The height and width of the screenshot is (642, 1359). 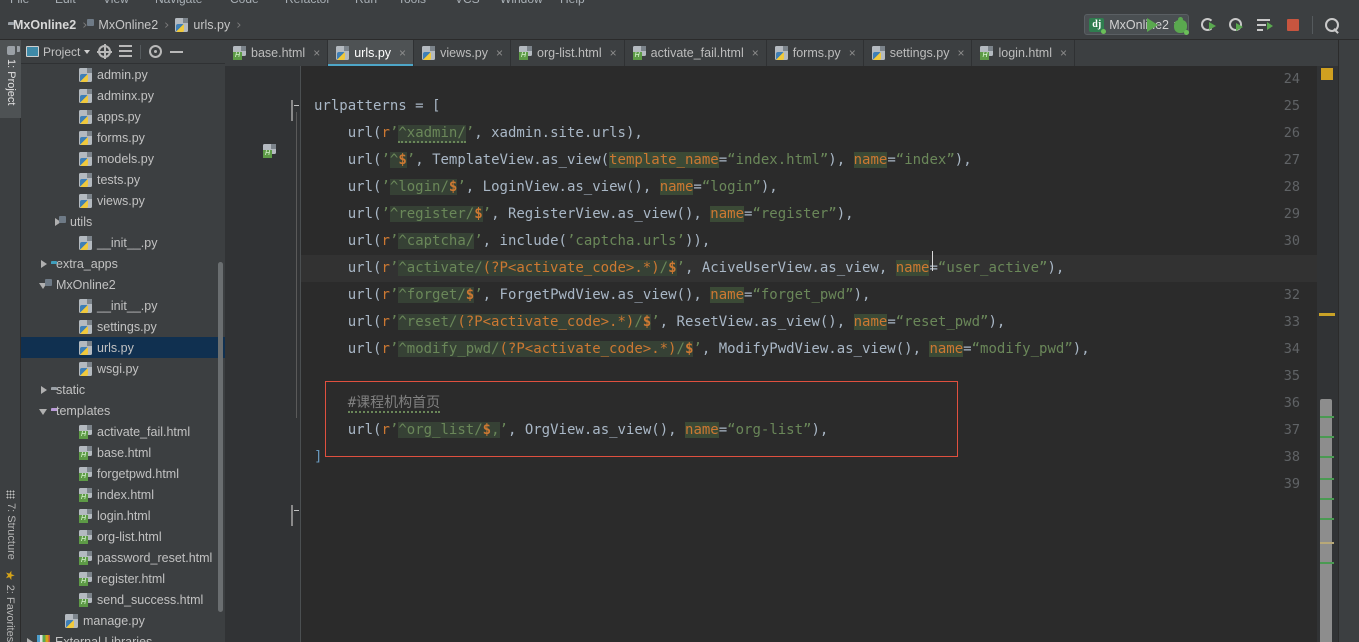 I want to click on run-with-console-button, so click(x=1265, y=25).